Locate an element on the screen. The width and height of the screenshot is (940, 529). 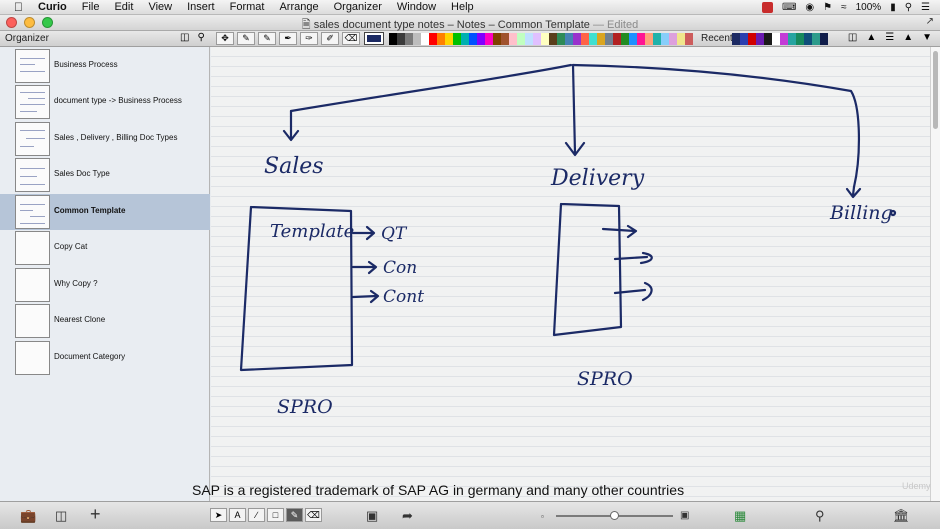
menu-organizer: Organizer is located at coordinates (358, 7).